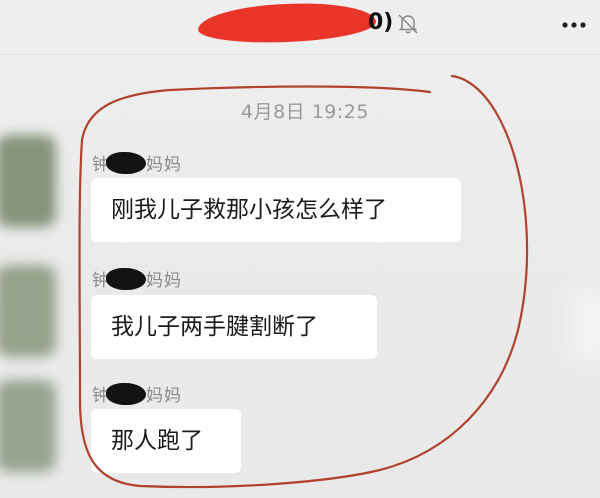 Image resolution: width=600 pixels, height=498 pixels. Describe the element at coordinates (305, 112) in the screenshot. I see `message-timestamp: 4月8日 19:25` at that location.